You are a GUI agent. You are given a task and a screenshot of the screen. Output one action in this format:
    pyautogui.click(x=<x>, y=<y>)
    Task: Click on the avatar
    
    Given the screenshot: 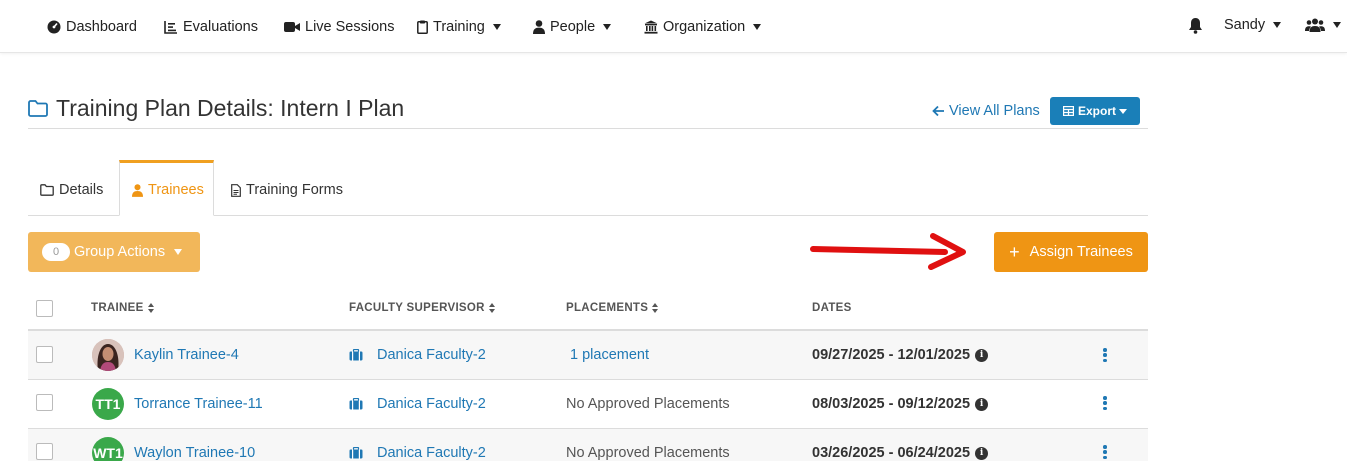 What is the action you would take?
    pyautogui.click(x=108, y=355)
    